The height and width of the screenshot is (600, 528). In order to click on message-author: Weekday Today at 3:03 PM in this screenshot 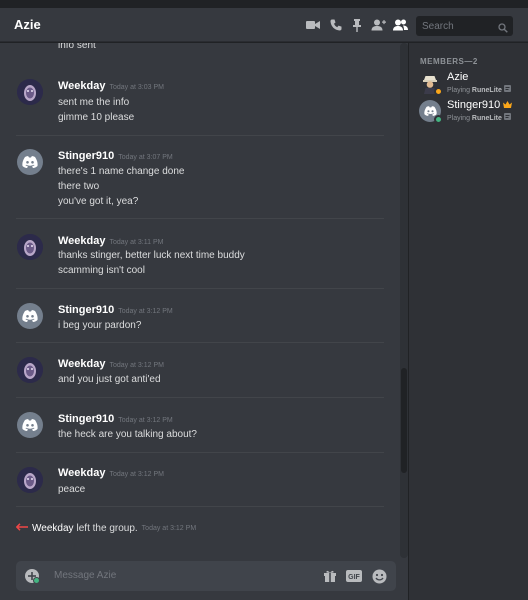, I will do `click(111, 86)`.